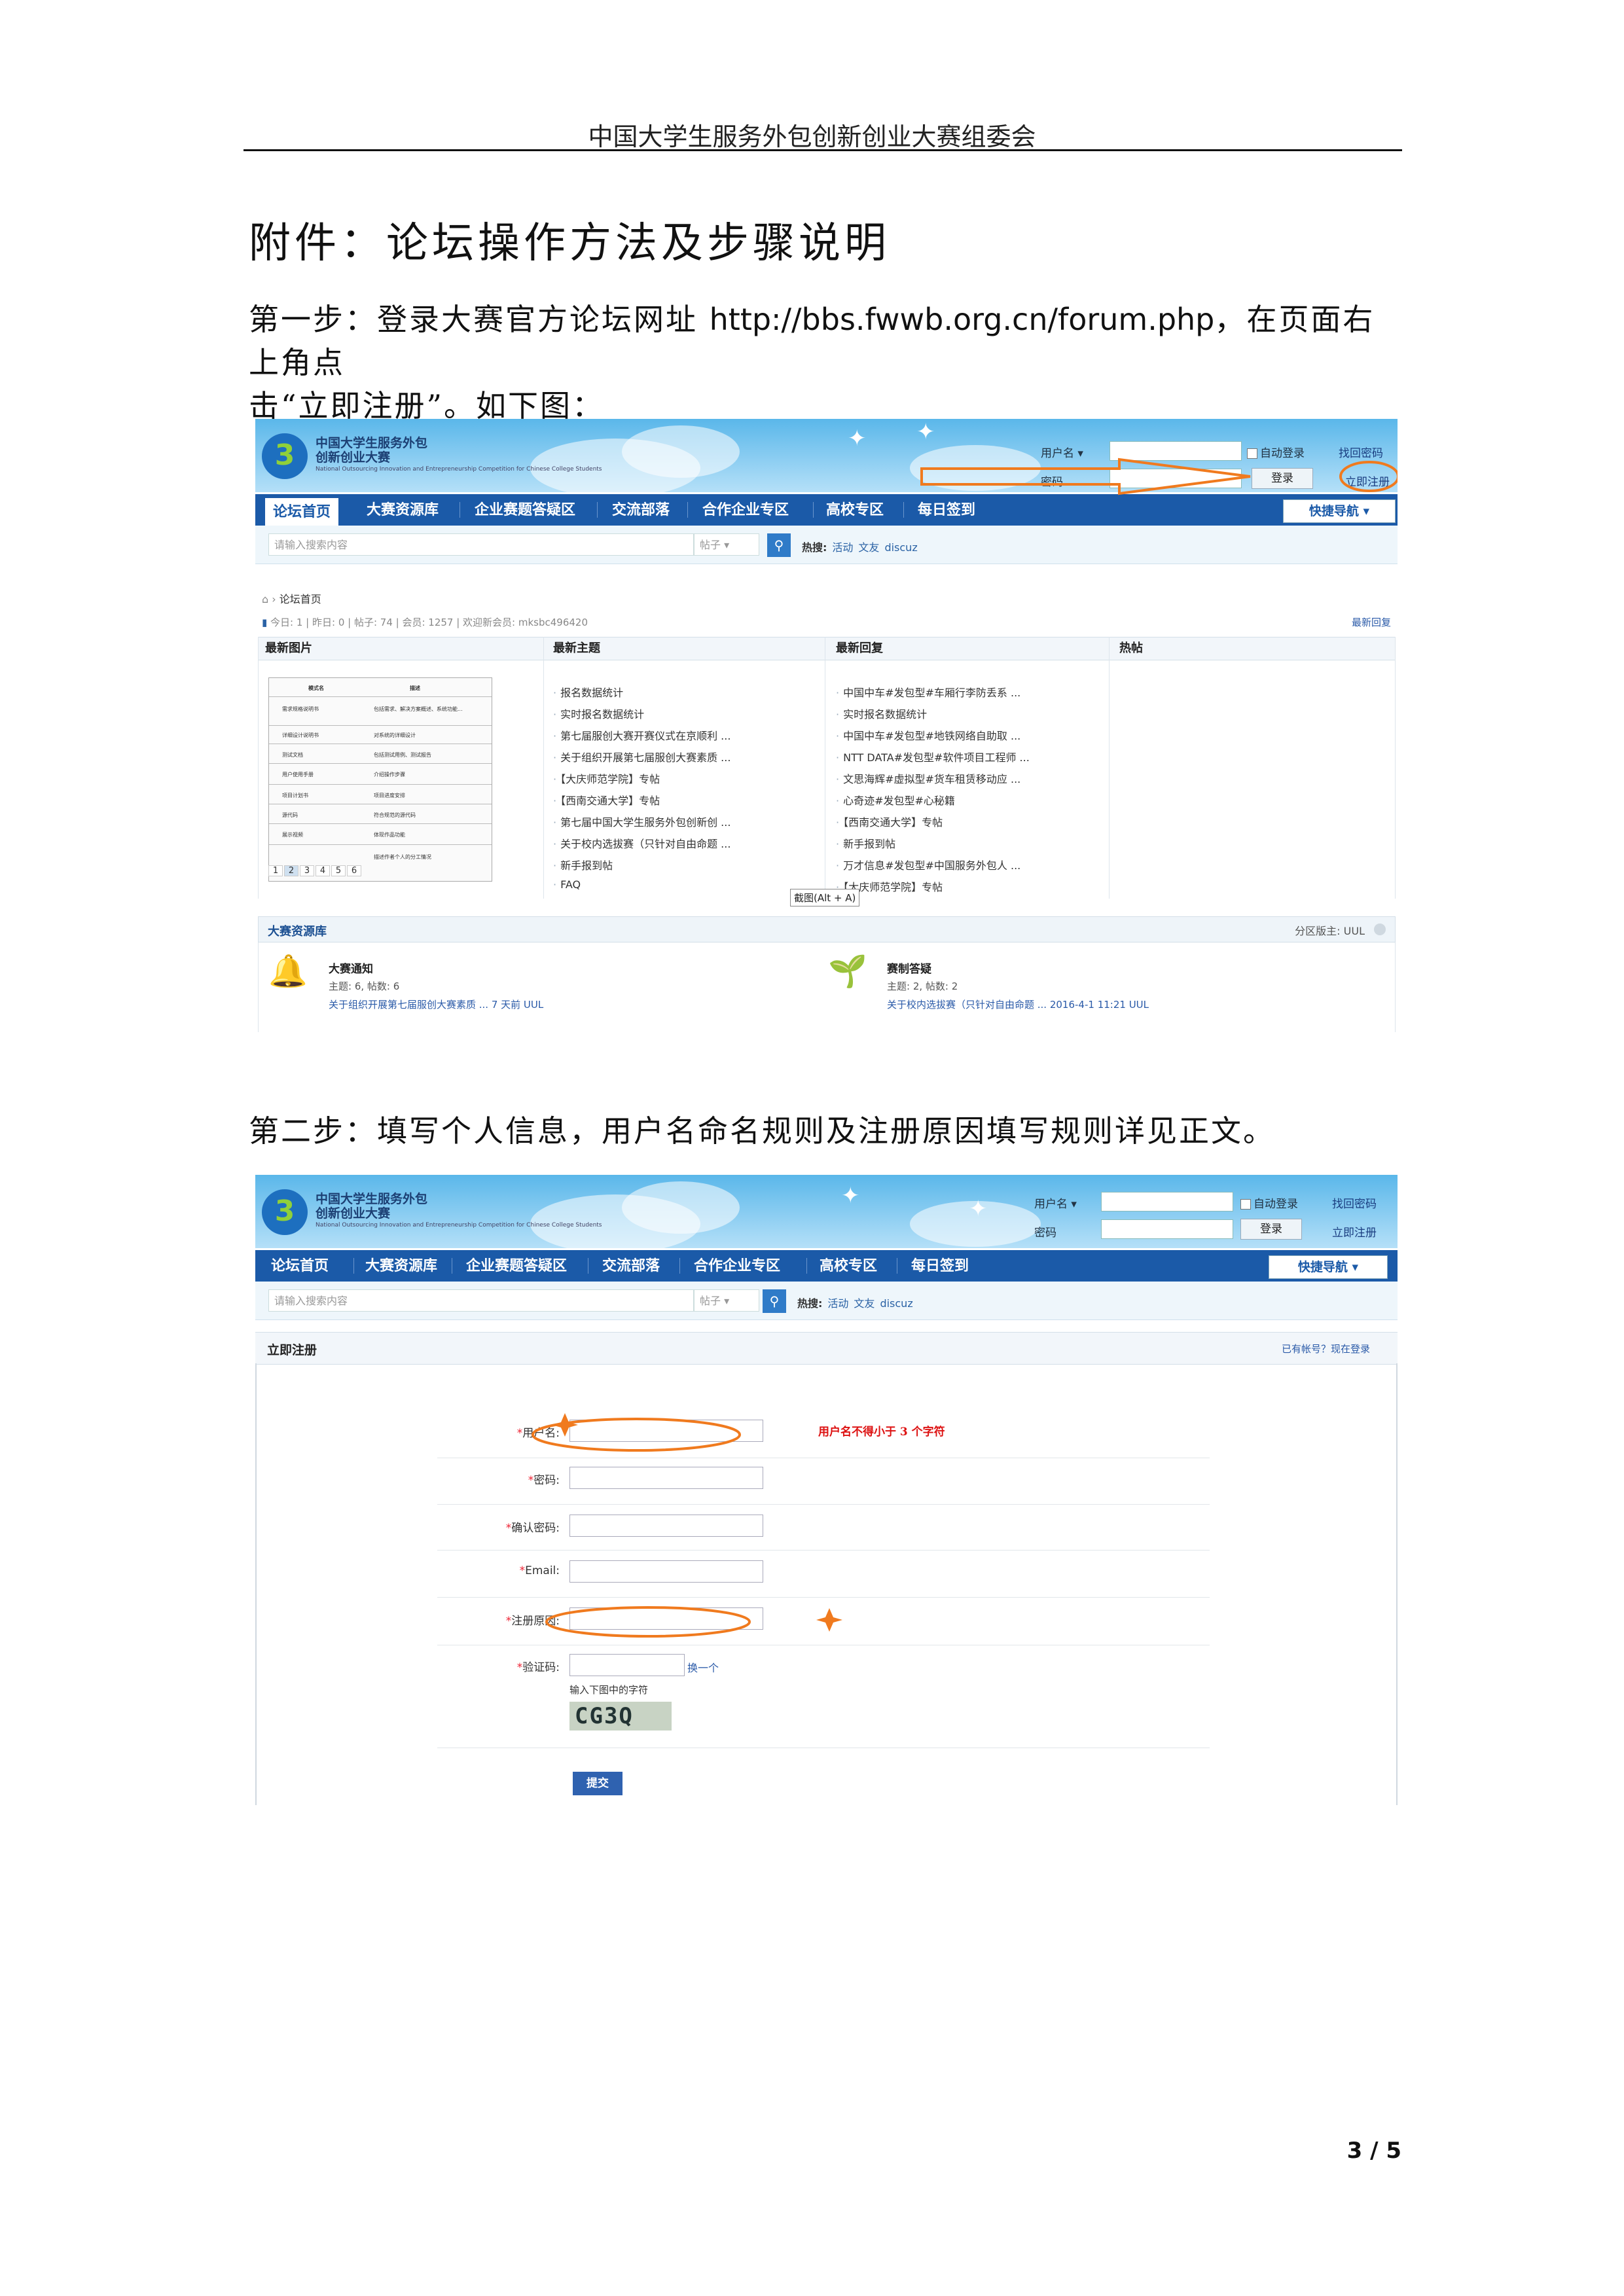 The height and width of the screenshot is (2296, 1624). I want to click on forum-meta: 主题: 2, 帖数: 2, so click(922, 986).